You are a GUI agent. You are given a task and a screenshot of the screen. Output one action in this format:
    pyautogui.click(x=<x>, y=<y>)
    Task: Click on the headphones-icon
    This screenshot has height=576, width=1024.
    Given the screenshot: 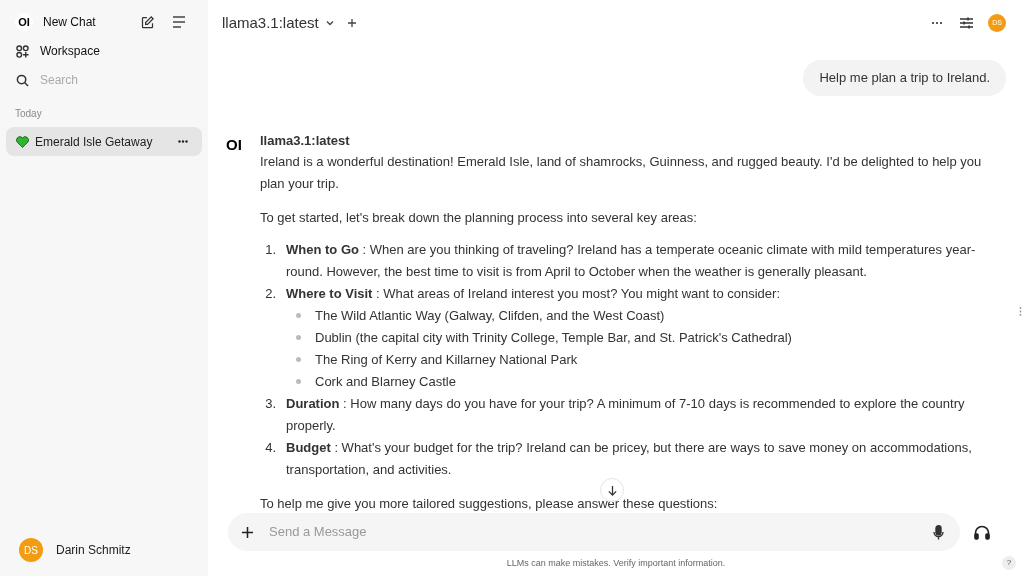 What is the action you would take?
    pyautogui.click(x=982, y=532)
    